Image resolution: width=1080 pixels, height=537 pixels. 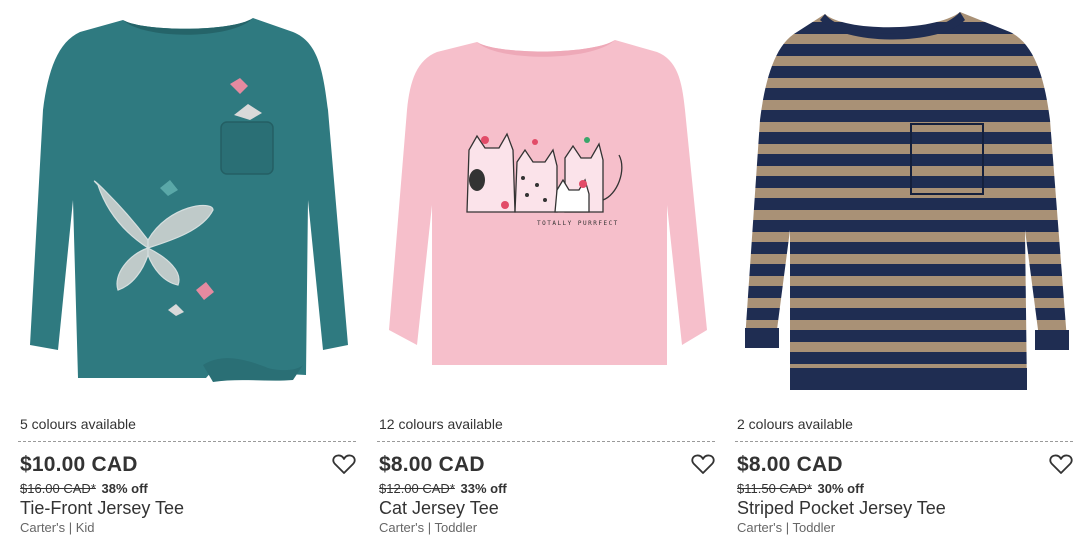 What do you see at coordinates (124, 488) in the screenshot?
I see `discount-badge: 38% off` at bounding box center [124, 488].